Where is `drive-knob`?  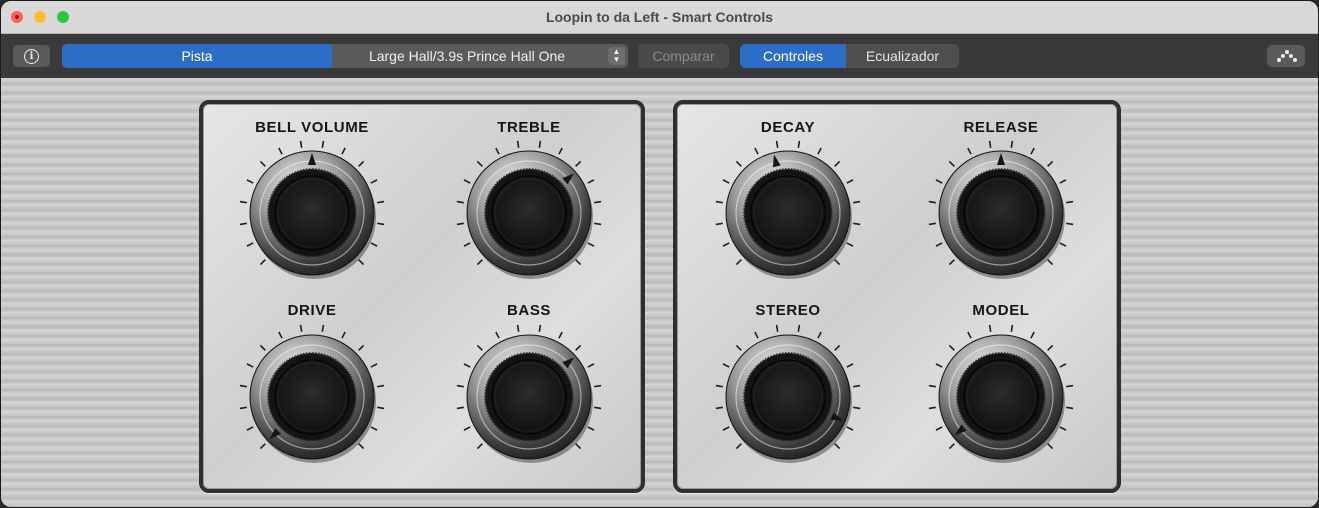 drive-knob is located at coordinates (312, 397).